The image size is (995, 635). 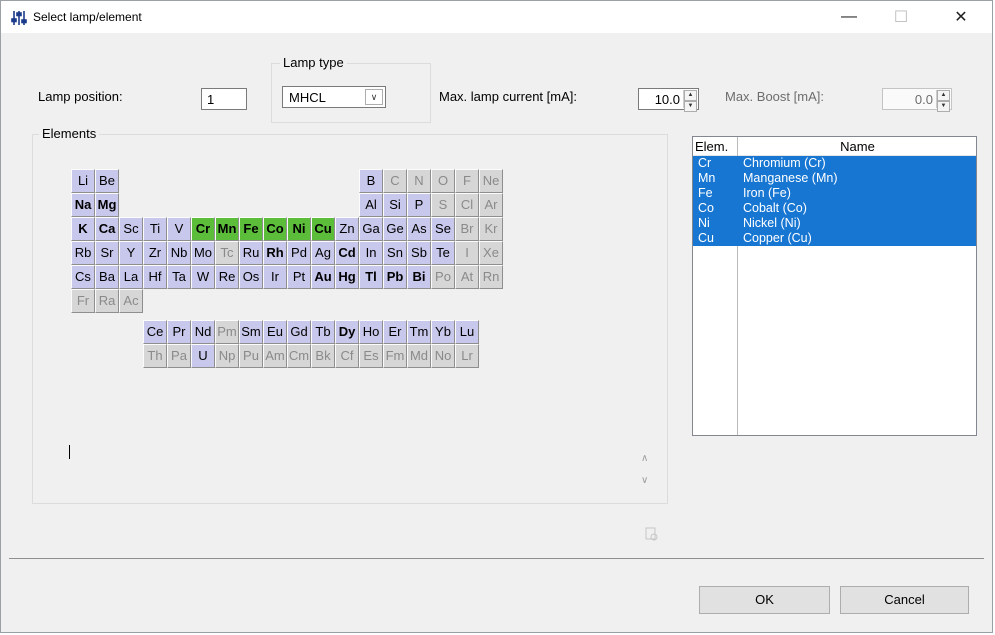 What do you see at coordinates (203, 277) in the screenshot?
I see `element-w-button: W` at bounding box center [203, 277].